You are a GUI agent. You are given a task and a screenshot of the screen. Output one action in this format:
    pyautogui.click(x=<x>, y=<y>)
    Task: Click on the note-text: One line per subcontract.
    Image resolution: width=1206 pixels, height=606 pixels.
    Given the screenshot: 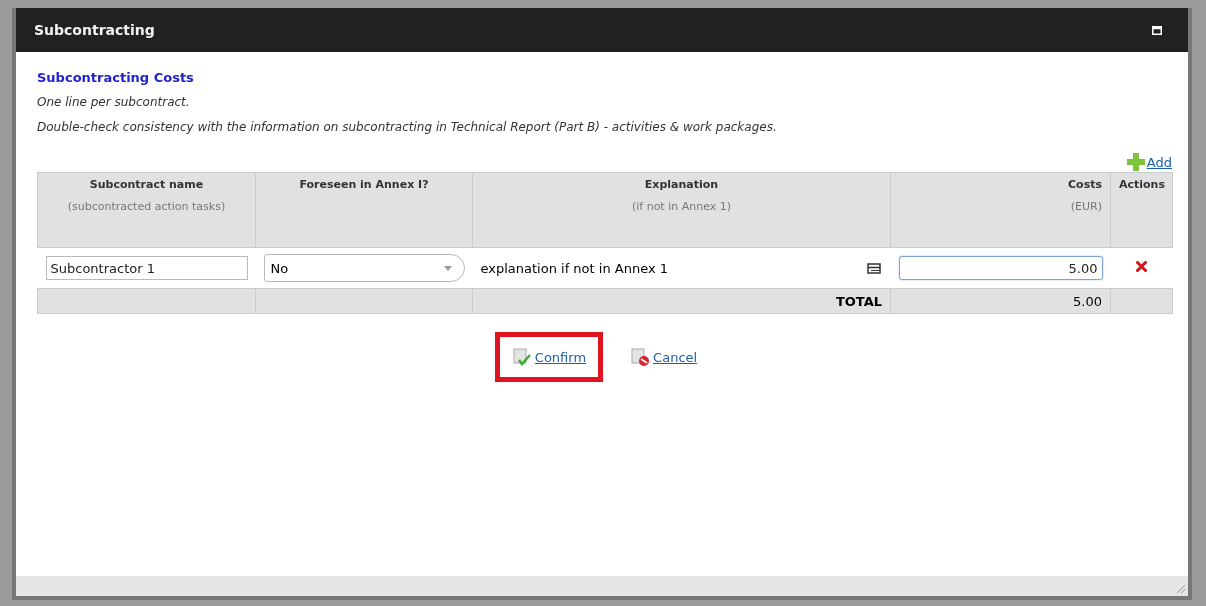 What is the action you would take?
    pyautogui.click(x=114, y=102)
    